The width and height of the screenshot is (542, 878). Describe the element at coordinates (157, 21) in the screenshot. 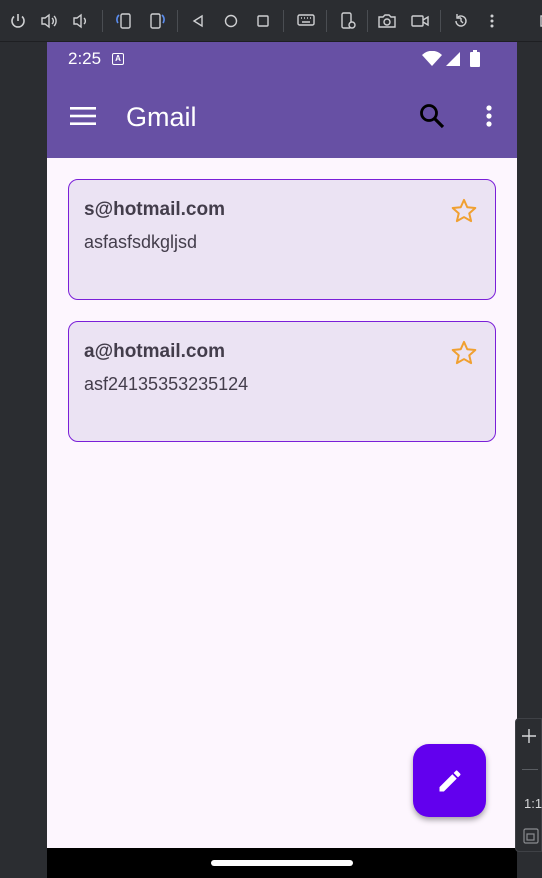

I see `rotate-right-icon` at that location.